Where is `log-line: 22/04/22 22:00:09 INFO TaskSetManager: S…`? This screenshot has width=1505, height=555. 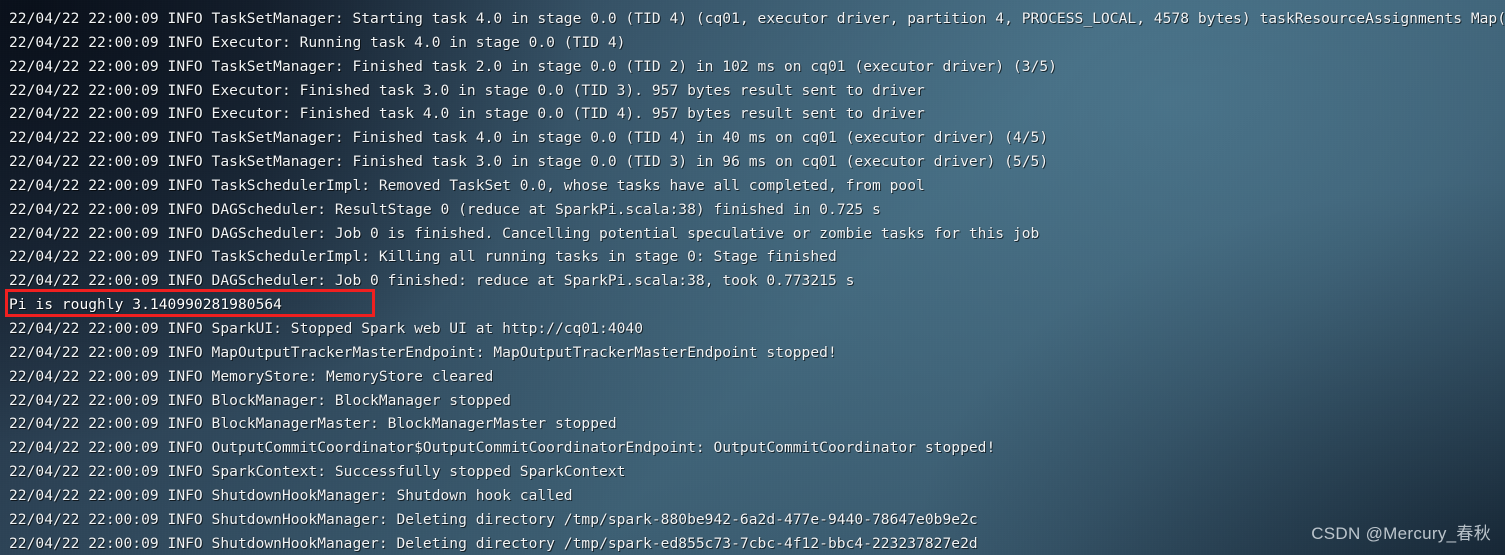 log-line: 22/04/22 22:00:09 INFO TaskSetManager: S… is located at coordinates (757, 18).